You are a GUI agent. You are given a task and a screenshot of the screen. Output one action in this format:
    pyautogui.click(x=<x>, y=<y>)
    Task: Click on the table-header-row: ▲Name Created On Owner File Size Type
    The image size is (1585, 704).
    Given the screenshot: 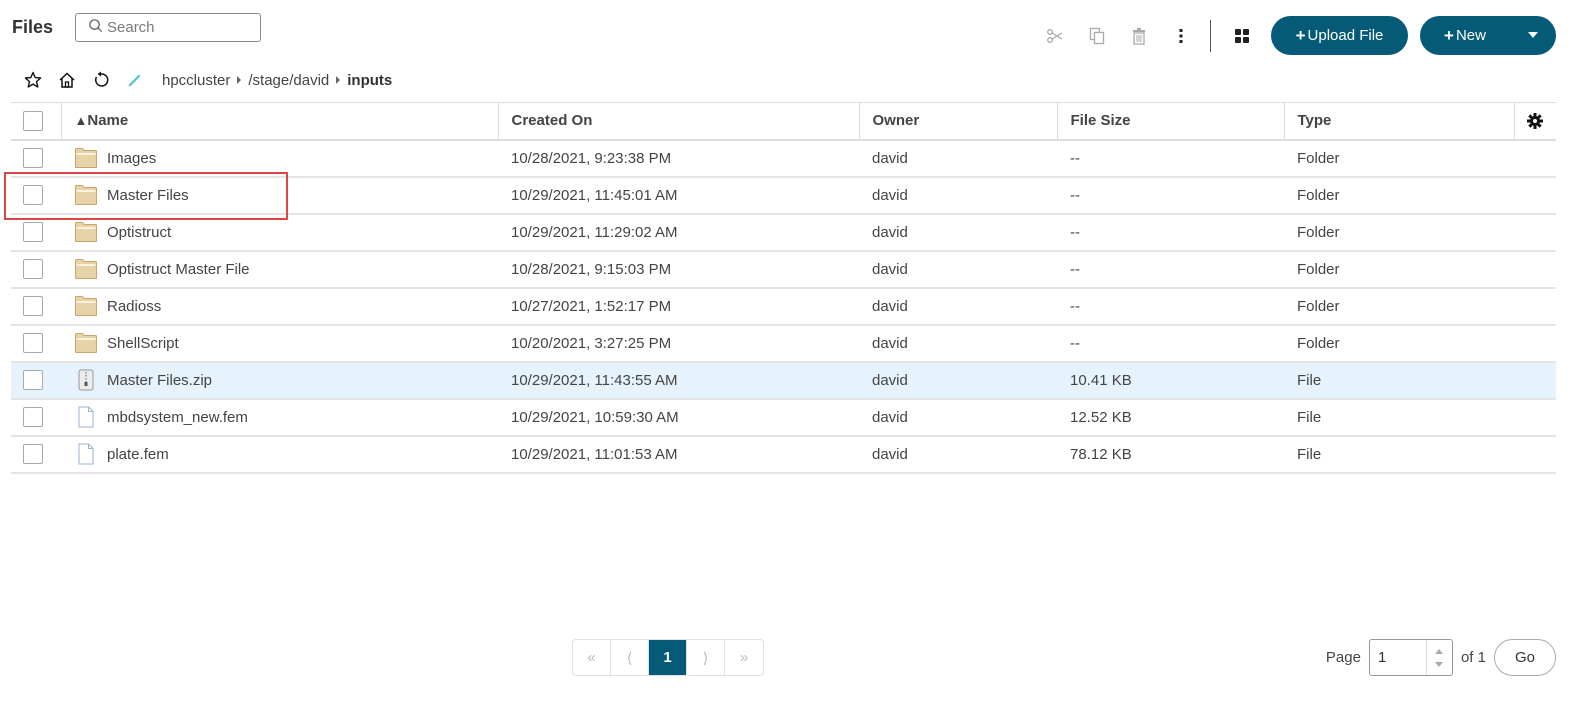 What is the action you would take?
    pyautogui.click(x=784, y=121)
    